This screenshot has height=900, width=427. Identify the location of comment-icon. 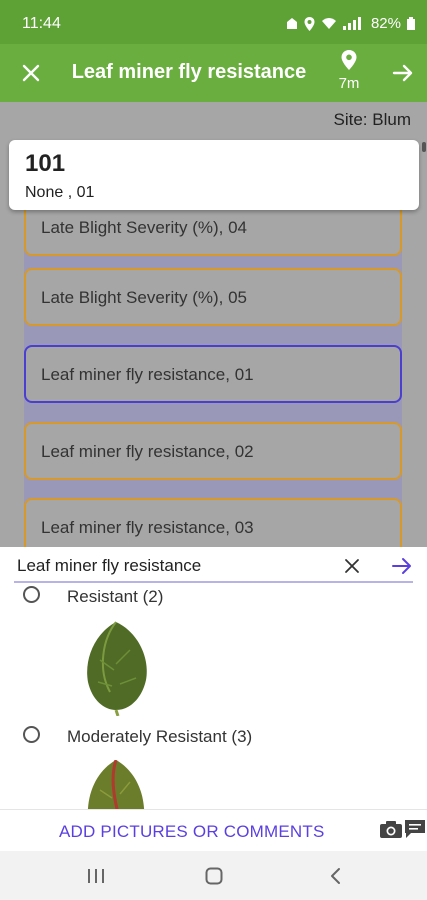
(415, 829).